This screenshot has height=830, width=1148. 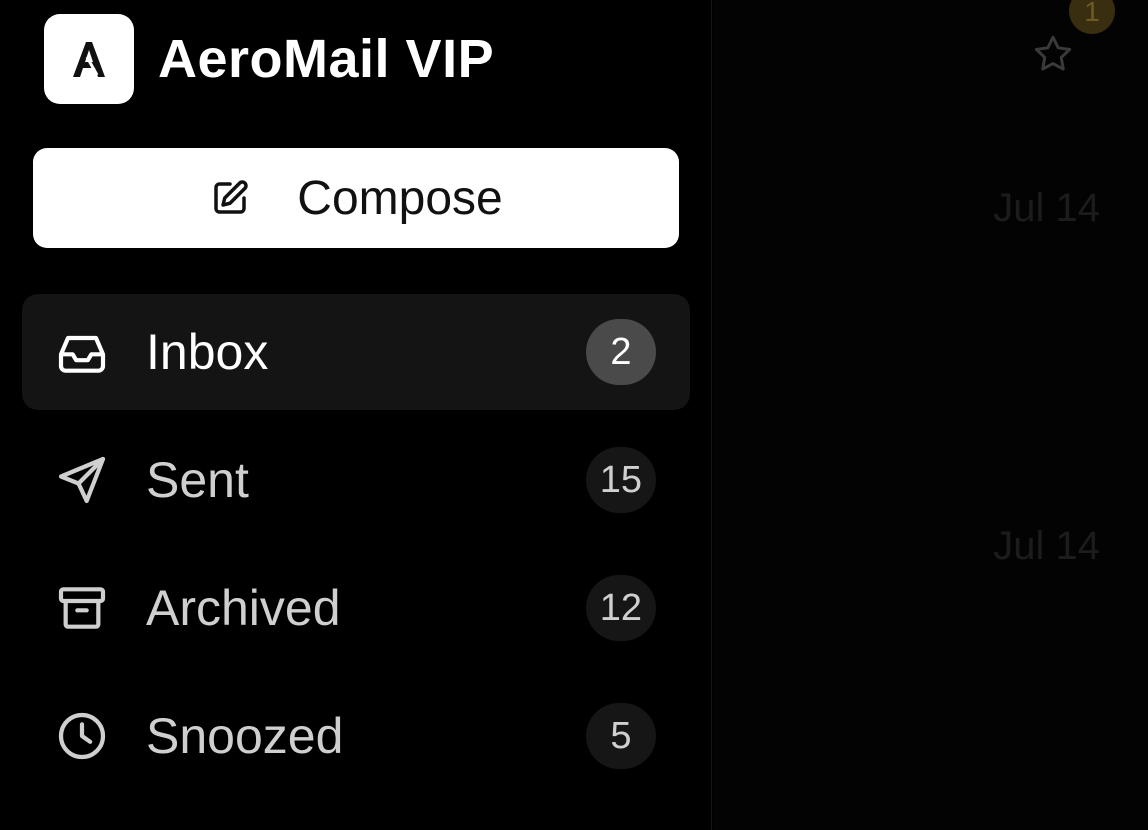 I want to click on star-icon, so click(x=1053, y=54).